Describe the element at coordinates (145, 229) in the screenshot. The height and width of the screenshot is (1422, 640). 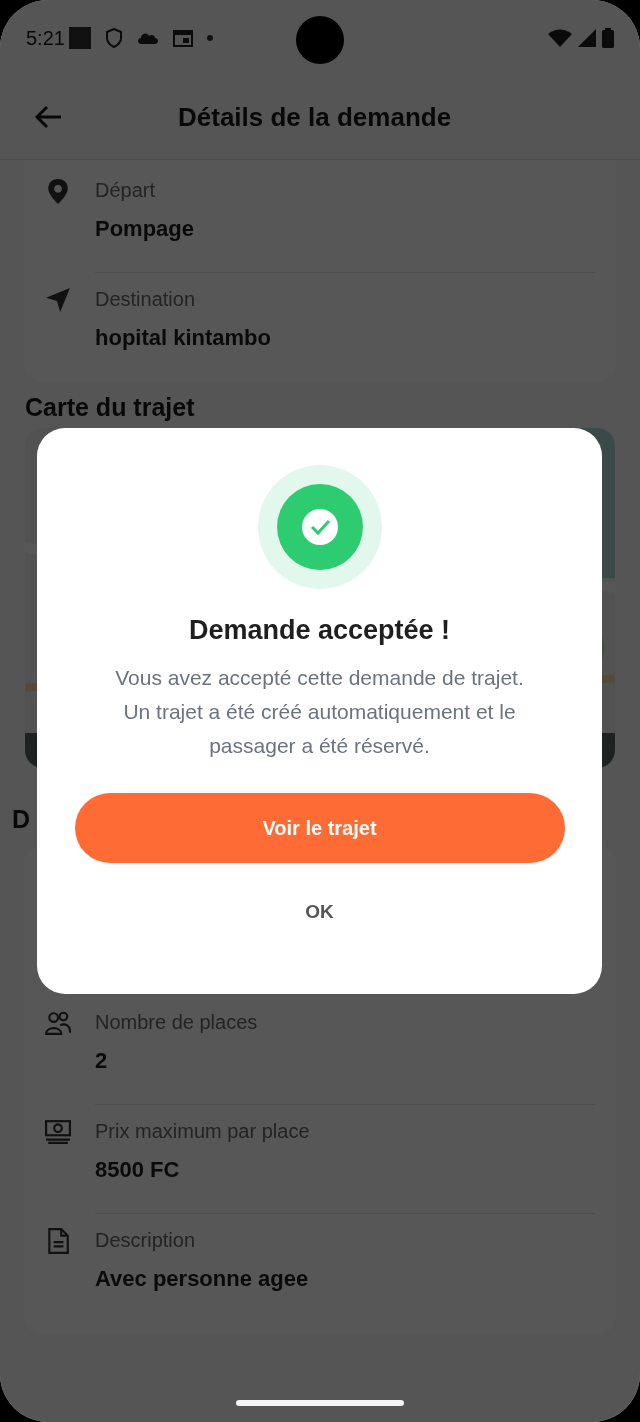
I see `field-value: Pompage` at that location.